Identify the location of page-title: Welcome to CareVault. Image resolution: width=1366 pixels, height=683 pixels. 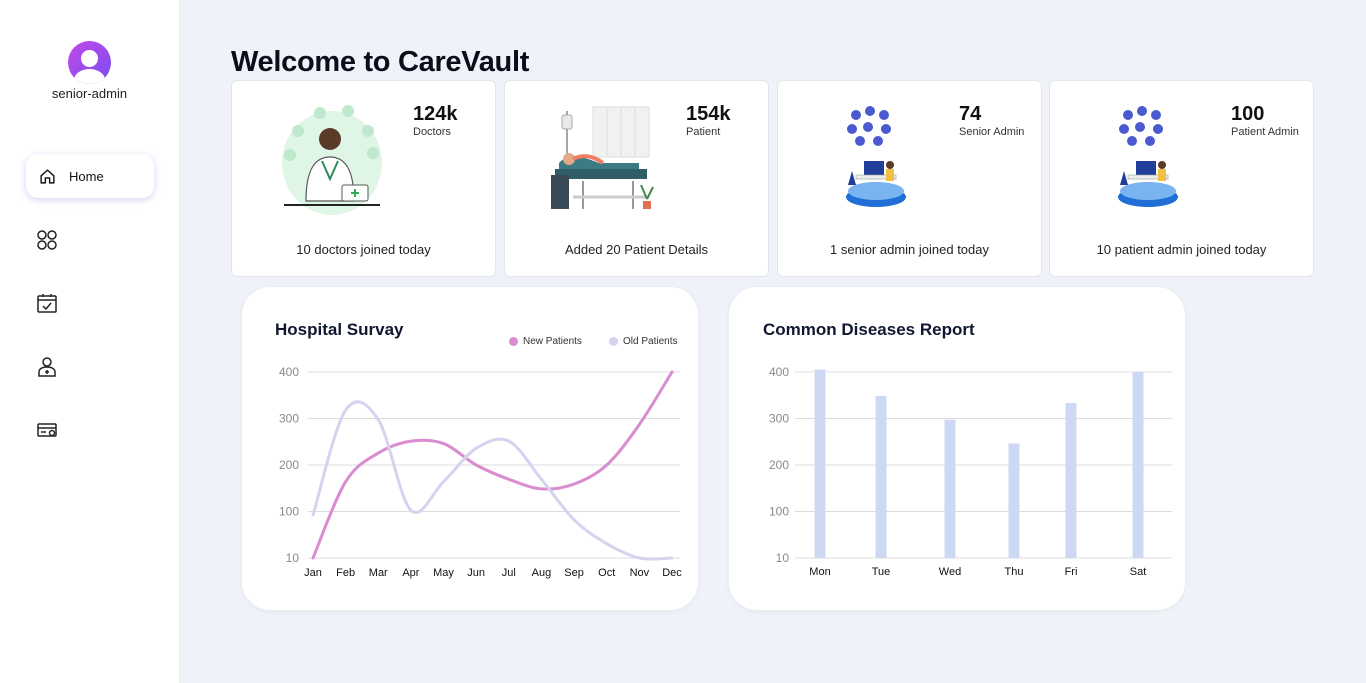
(380, 62).